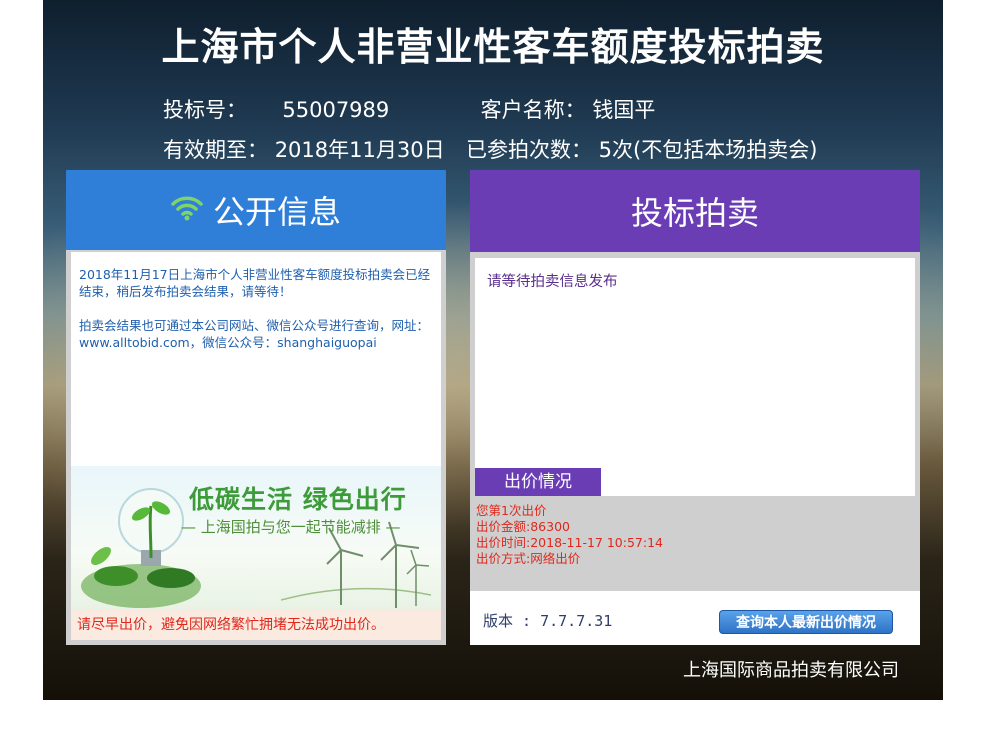 This screenshot has height=732, width=985. What do you see at coordinates (256, 625) in the screenshot?
I see `bid-notice: 请尽早出价，避免因网络繁忙拥堵无法成功出价。` at bounding box center [256, 625].